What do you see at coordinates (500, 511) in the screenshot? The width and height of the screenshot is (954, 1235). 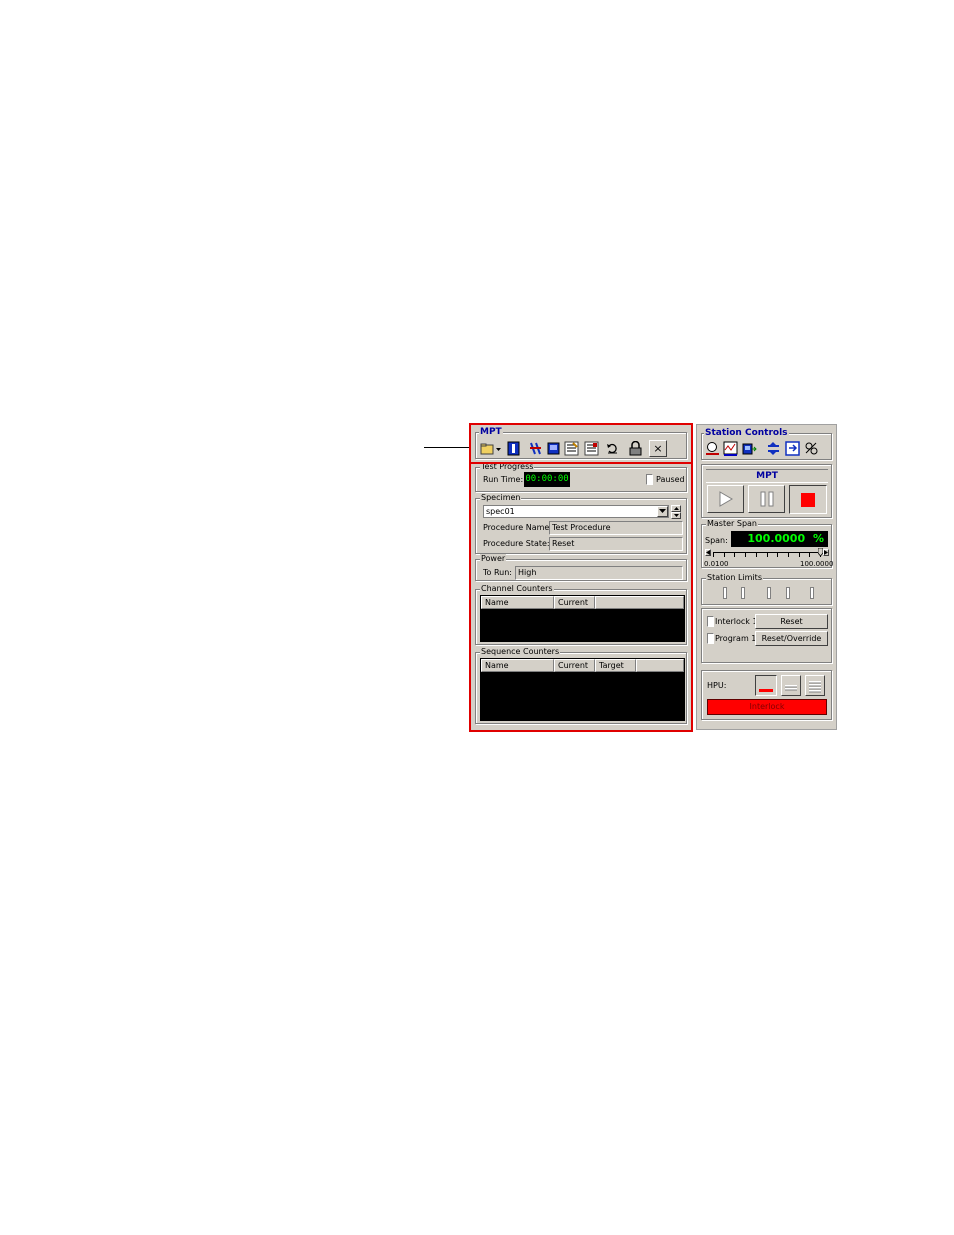 I see `specimen-select-value: spec01` at bounding box center [500, 511].